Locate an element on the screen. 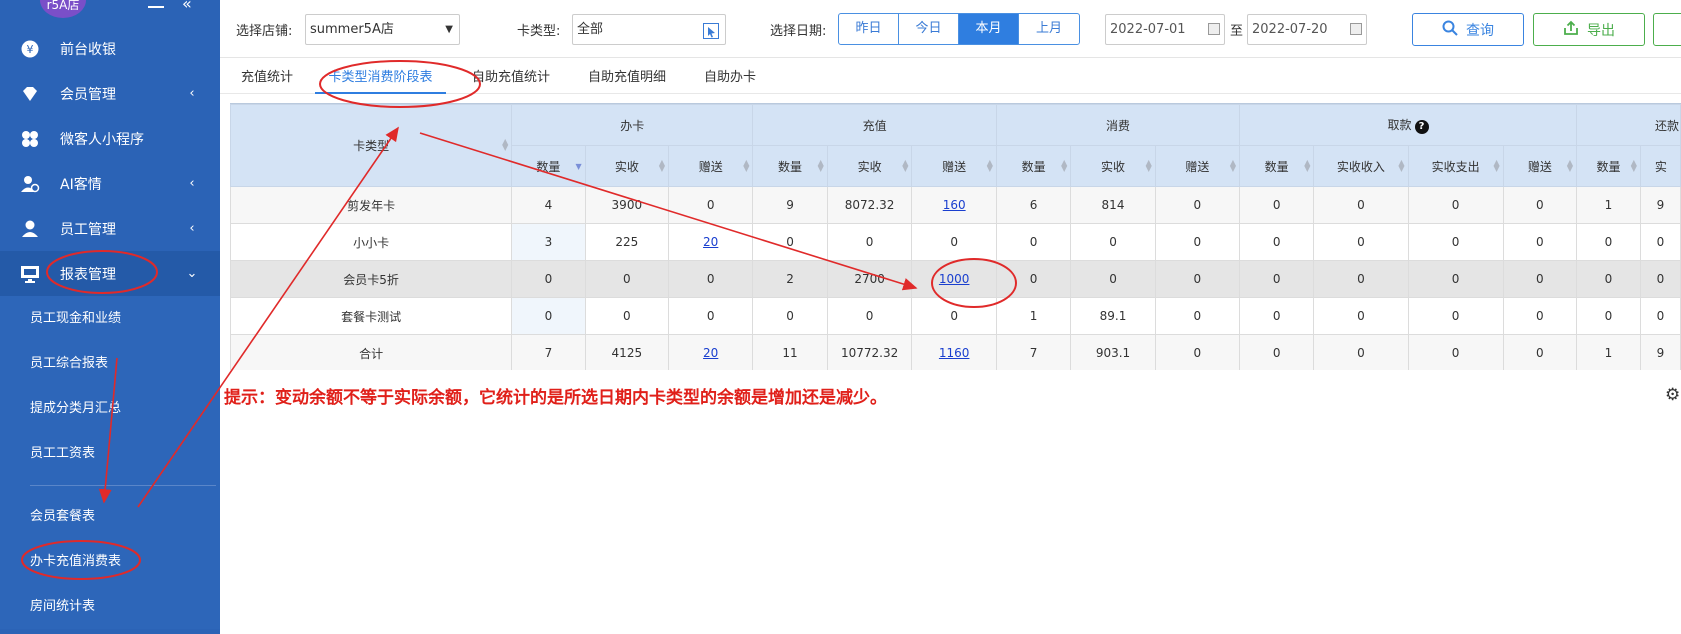  col-consume-qty: 数量 ▲ ▼ is located at coordinates (1033, 166).